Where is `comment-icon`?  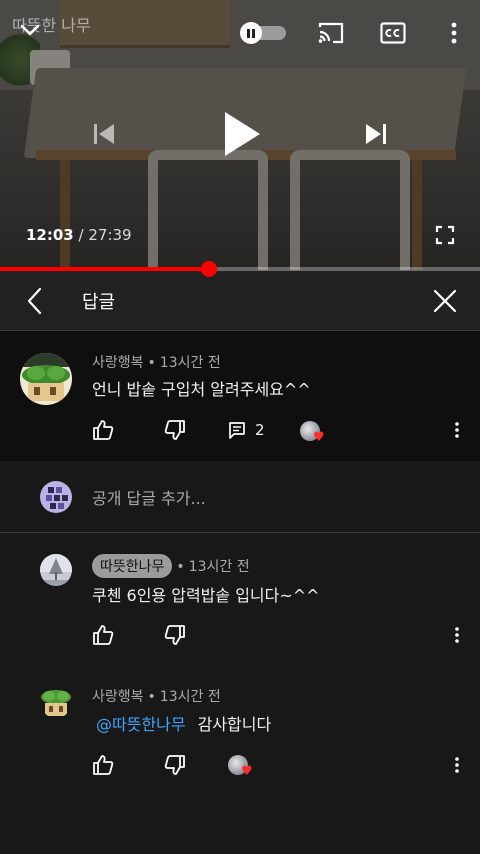
comment-icon is located at coordinates (237, 430).